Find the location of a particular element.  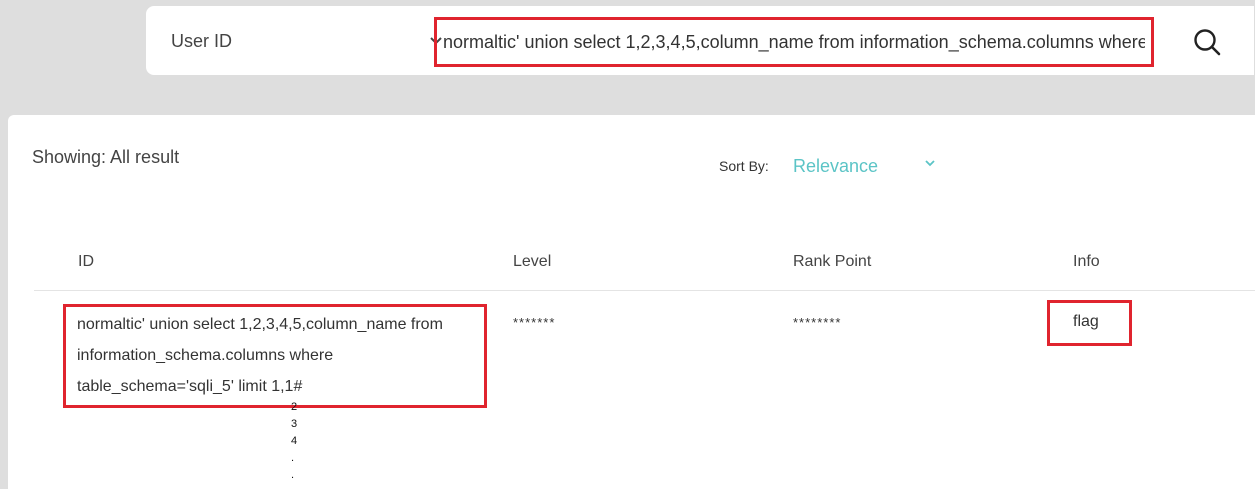

overflow-row-marker: 2 is located at coordinates (294, 407).